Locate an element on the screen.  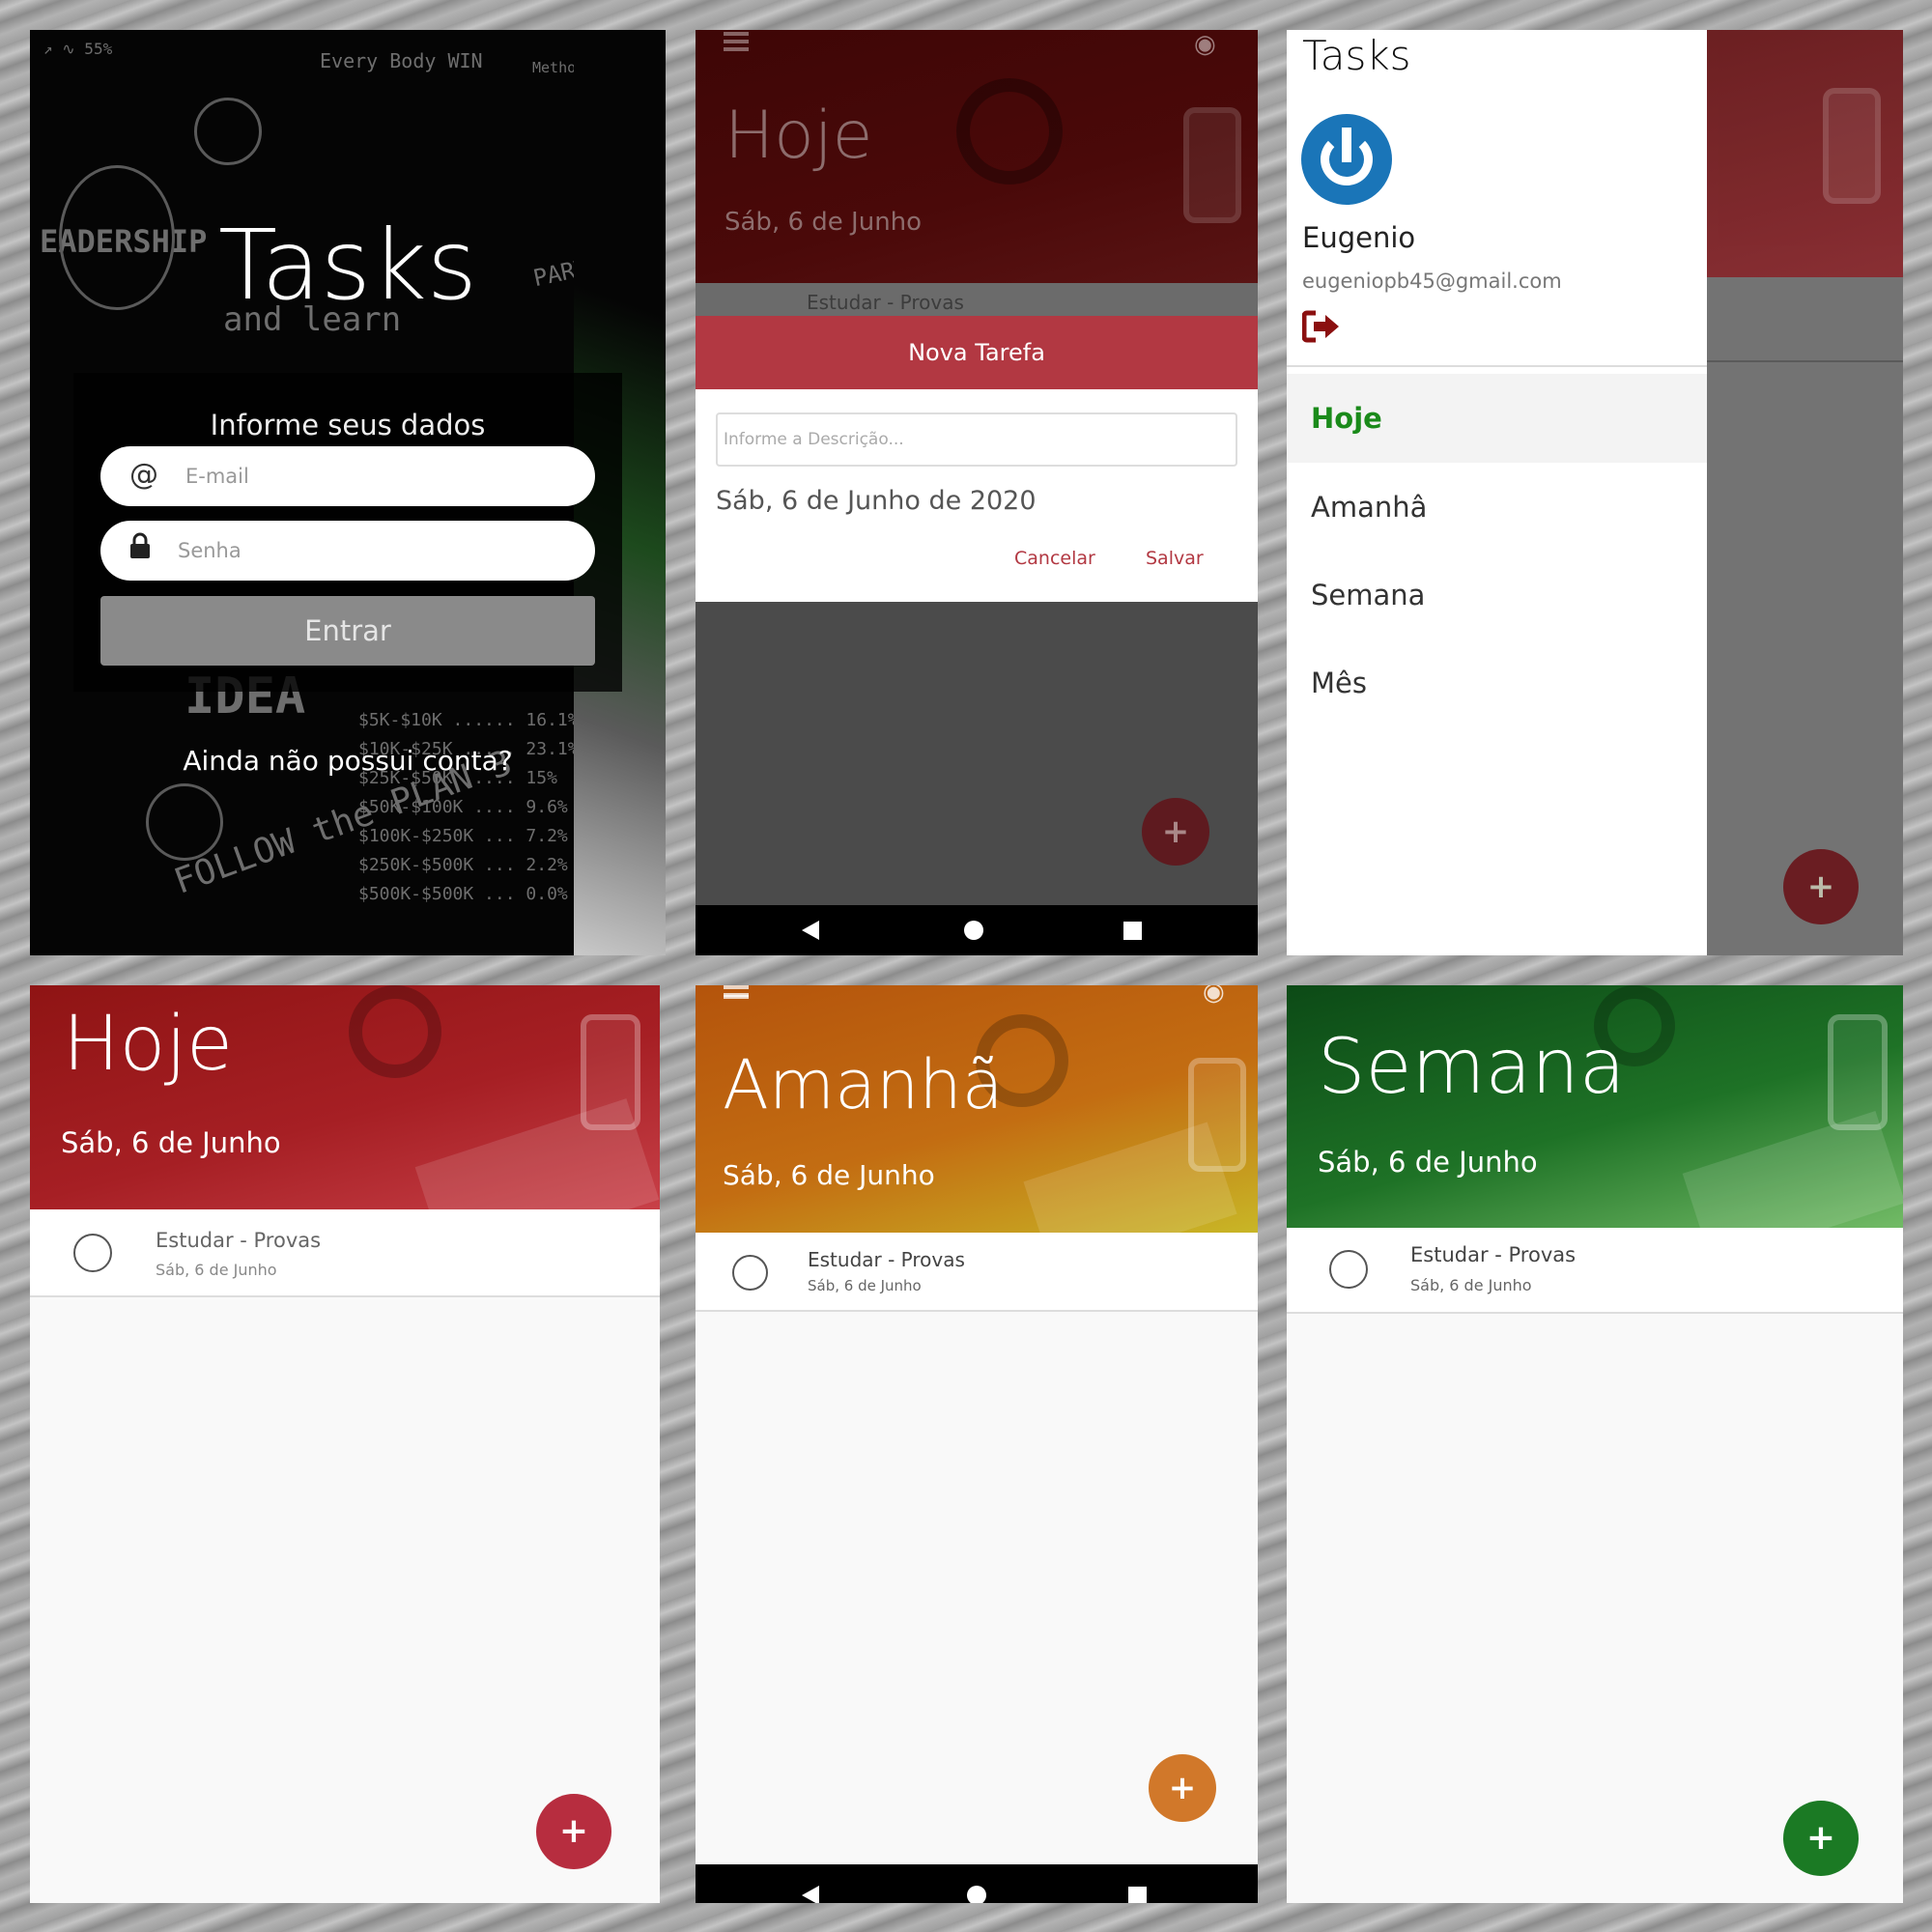
header-title: Semana is located at coordinates (1472, 1067).